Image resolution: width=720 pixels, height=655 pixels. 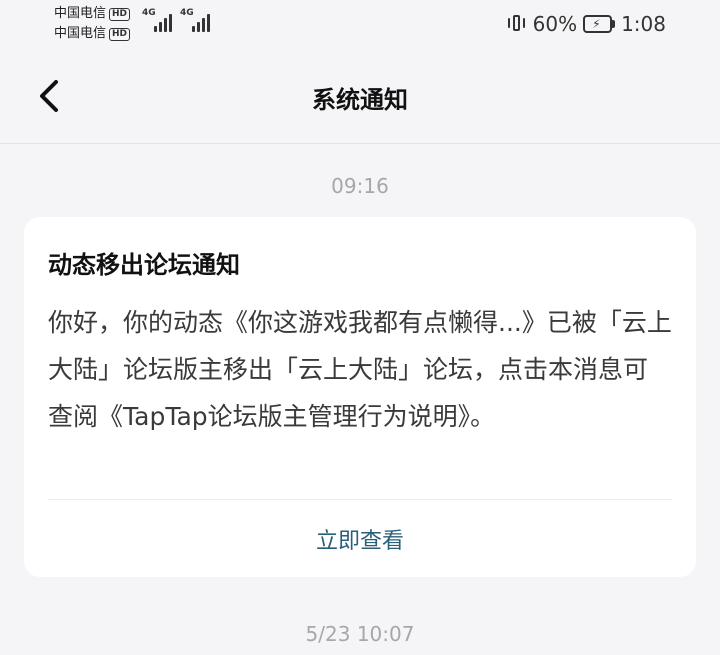 I want to click on message-timestamp: 5/23 10:07, so click(x=360, y=634).